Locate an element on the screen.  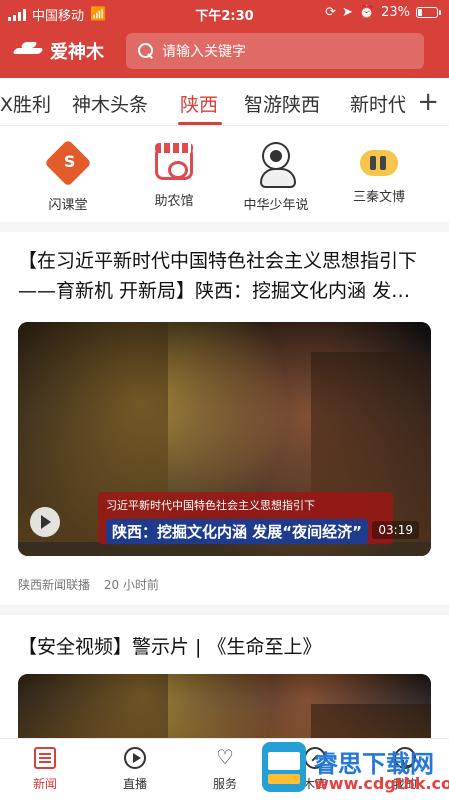
watermark: 睿思下载网 www.cdgthk.com is located at coordinates (355, 770).